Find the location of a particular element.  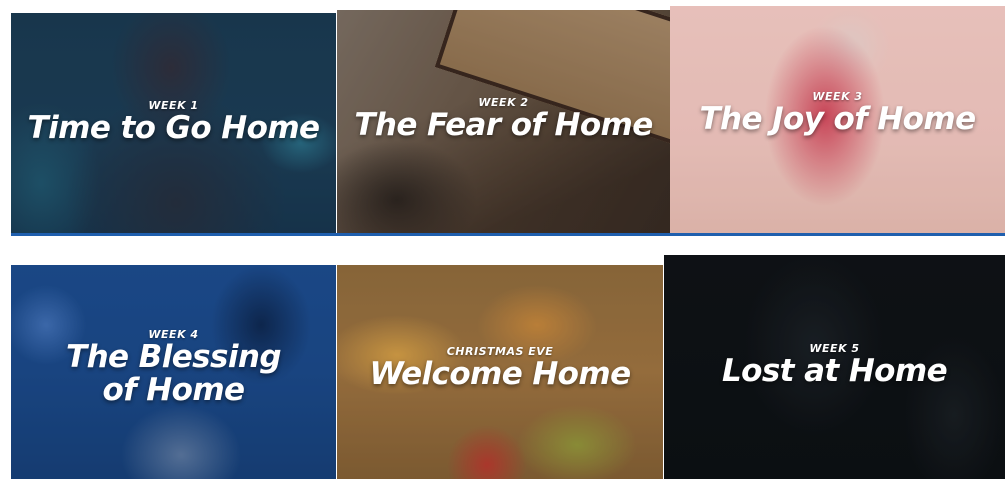

series-card-christmas-eve: CHRISTMAS EVE Welcome Home is located at coordinates (500, 372).